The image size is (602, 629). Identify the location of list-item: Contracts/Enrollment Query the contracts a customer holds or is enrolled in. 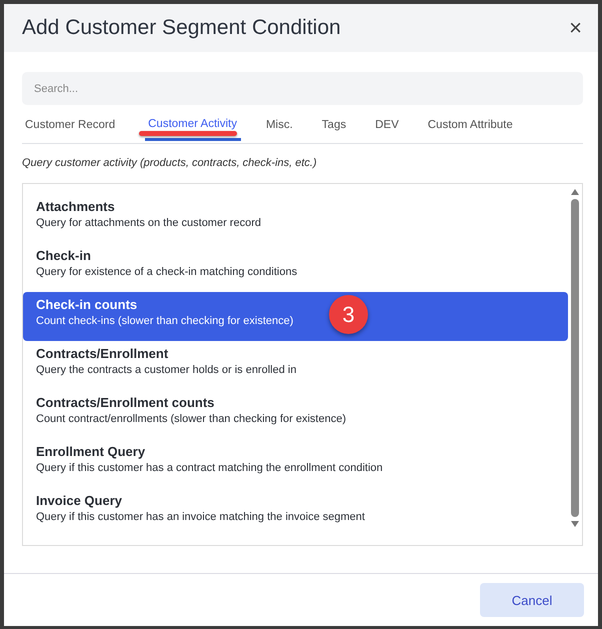
(295, 365).